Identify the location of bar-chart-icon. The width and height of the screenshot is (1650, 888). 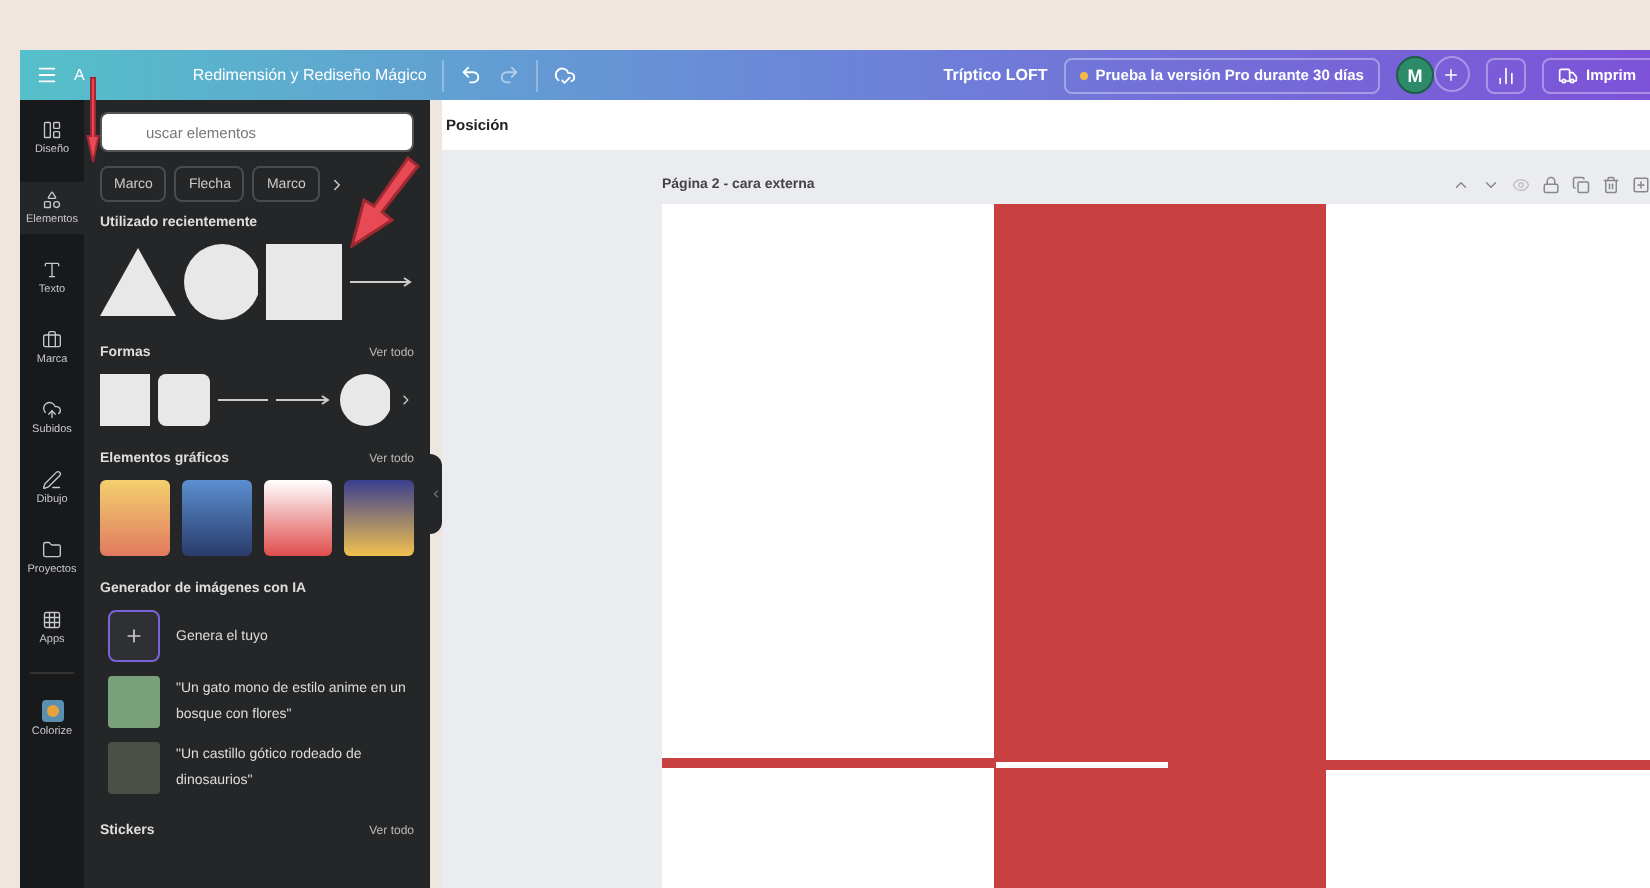
(1505, 75).